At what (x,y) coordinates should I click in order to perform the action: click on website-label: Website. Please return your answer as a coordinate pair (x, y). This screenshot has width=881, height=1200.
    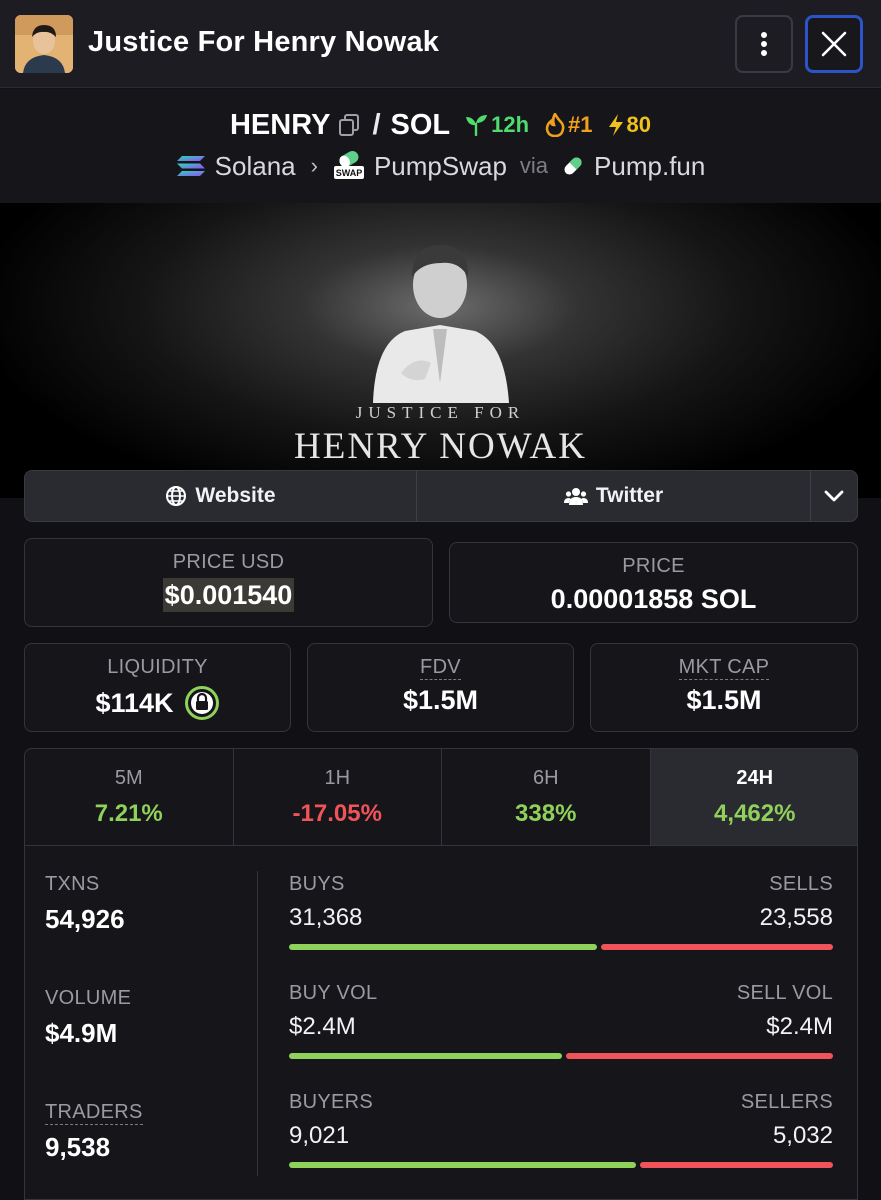
    Looking at the image, I should click on (235, 495).